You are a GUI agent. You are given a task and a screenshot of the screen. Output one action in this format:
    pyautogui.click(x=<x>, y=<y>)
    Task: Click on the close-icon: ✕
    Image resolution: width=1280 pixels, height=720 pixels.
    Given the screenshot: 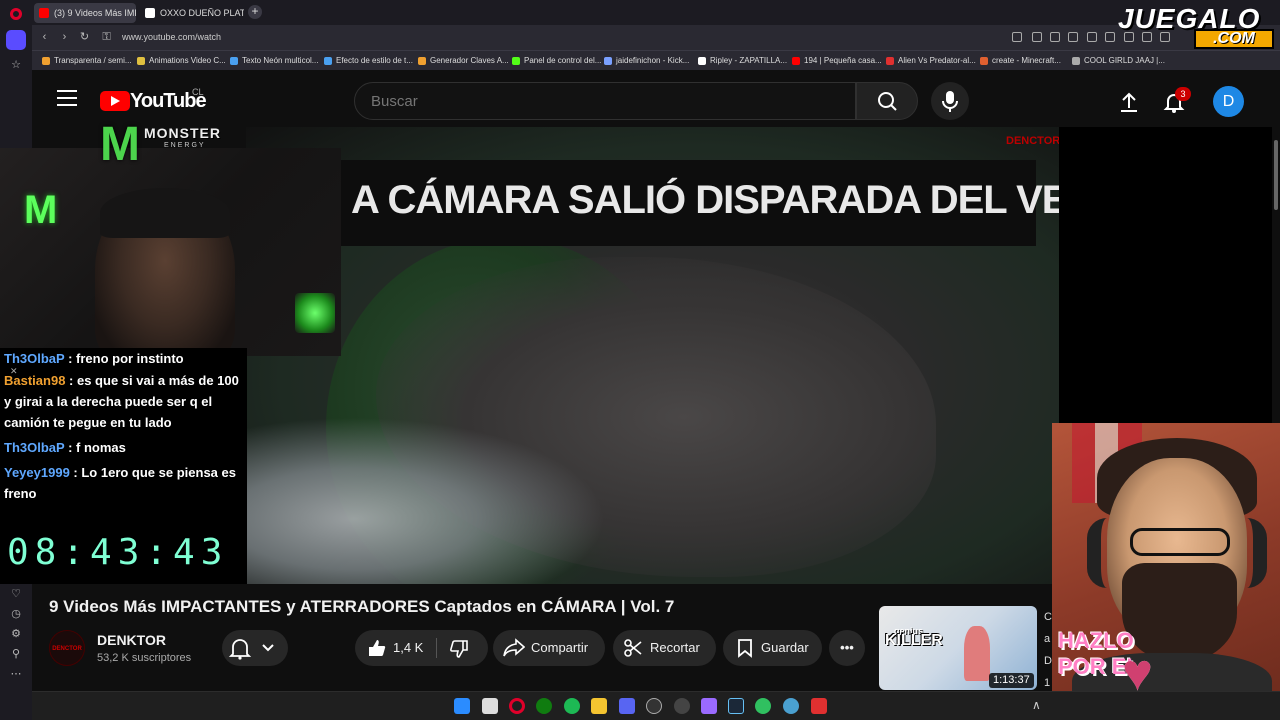 What is the action you would take?
    pyautogui.click(x=14, y=371)
    